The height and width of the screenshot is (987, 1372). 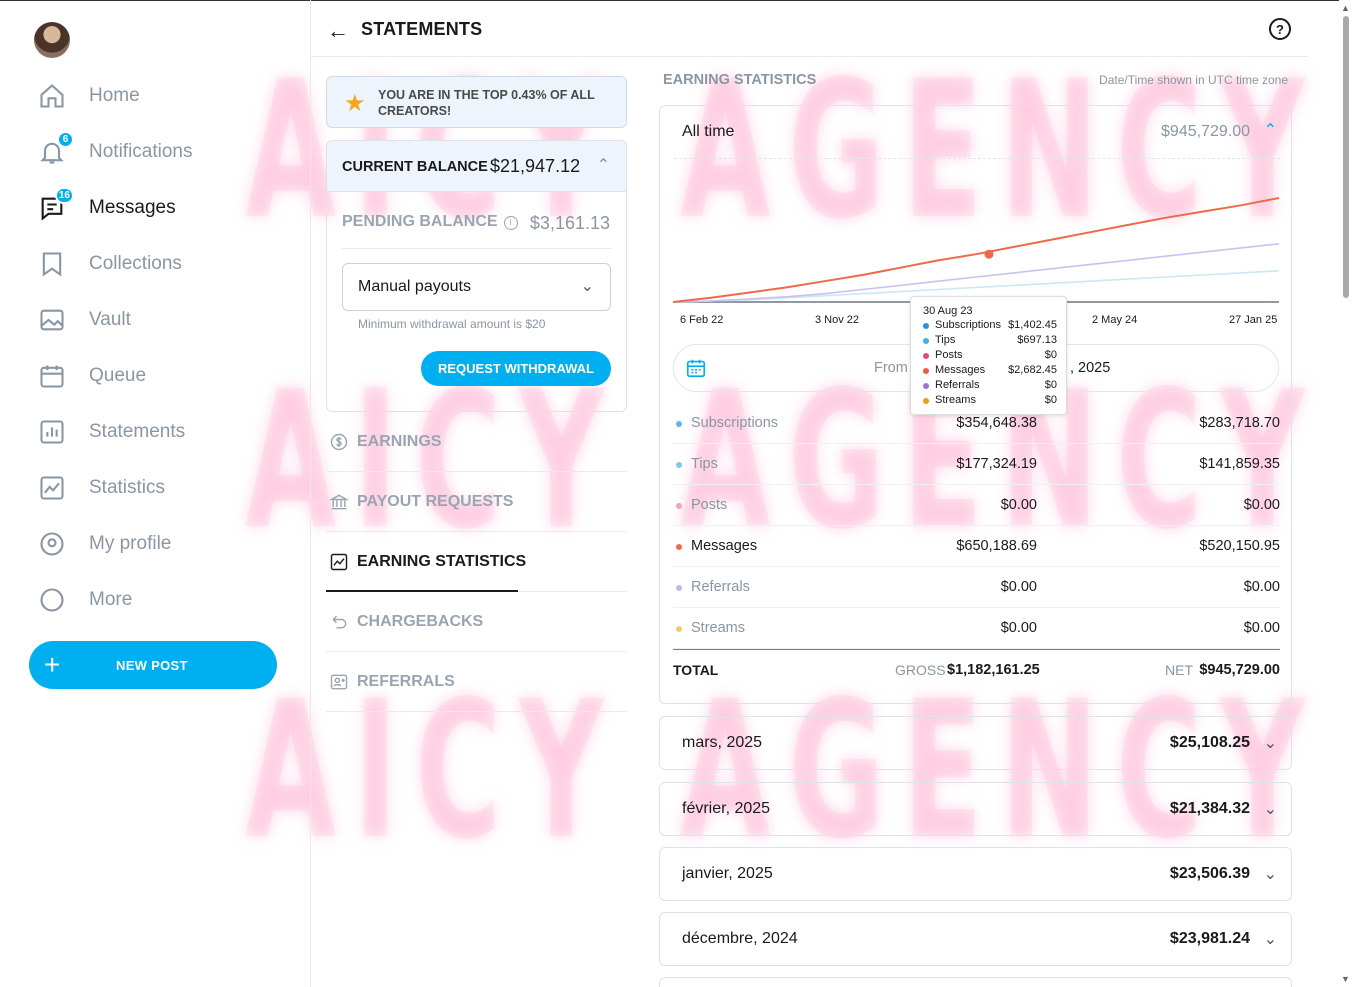 What do you see at coordinates (476, 442) in the screenshot?
I see `tab-earnings: EARNINGS` at bounding box center [476, 442].